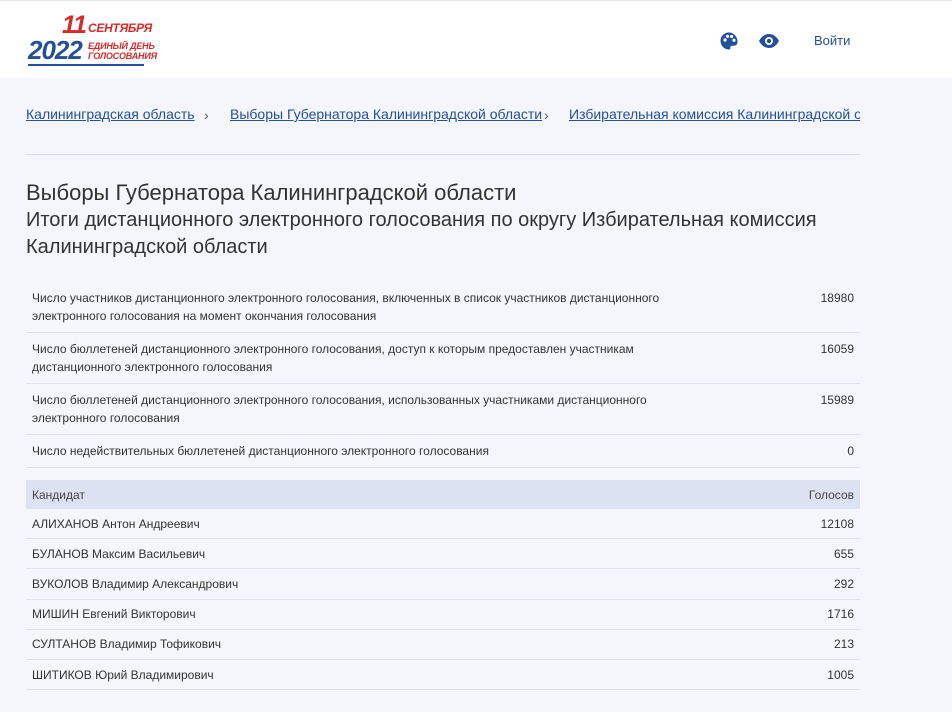 The image size is (952, 712). What do you see at coordinates (135, 583) in the screenshot?
I see `candidate-name: ВУКОЛОВ Владимир Александрович` at bounding box center [135, 583].